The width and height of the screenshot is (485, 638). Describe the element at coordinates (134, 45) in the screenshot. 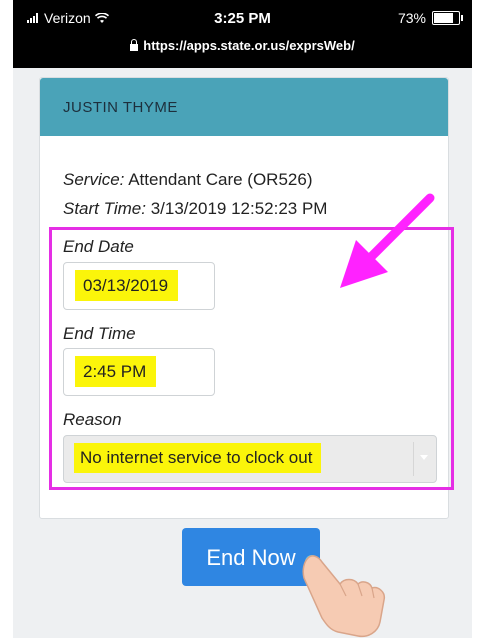

I see `lock-icon` at that location.